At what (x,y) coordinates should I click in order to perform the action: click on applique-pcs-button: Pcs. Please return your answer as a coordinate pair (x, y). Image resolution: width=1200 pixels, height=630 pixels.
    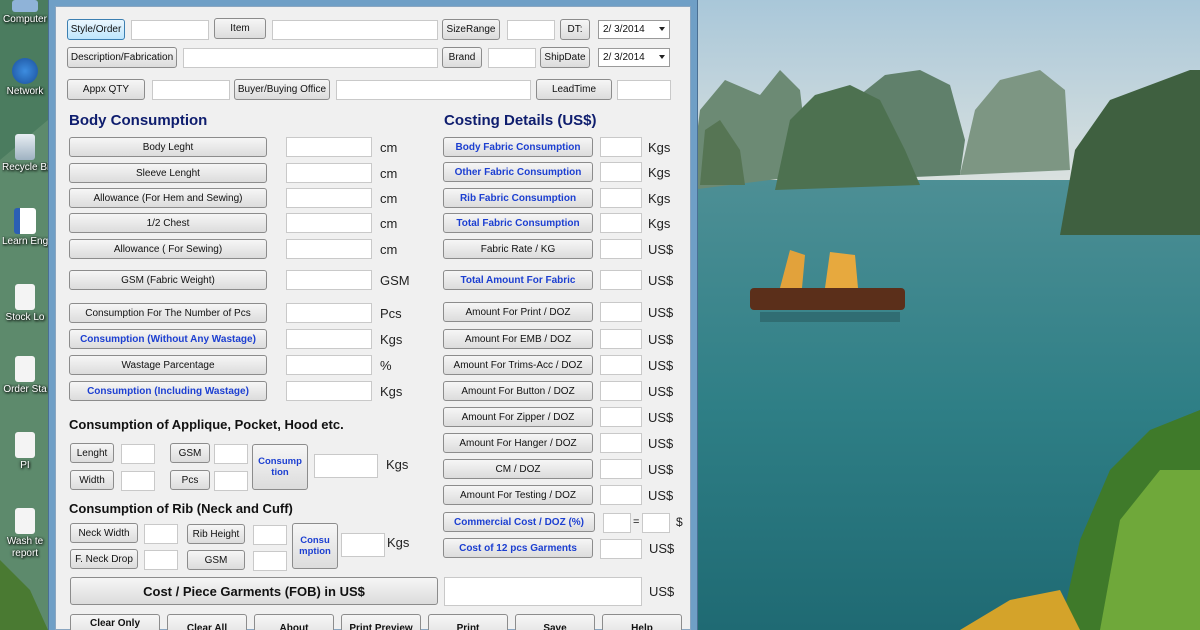
    Looking at the image, I should click on (190, 480).